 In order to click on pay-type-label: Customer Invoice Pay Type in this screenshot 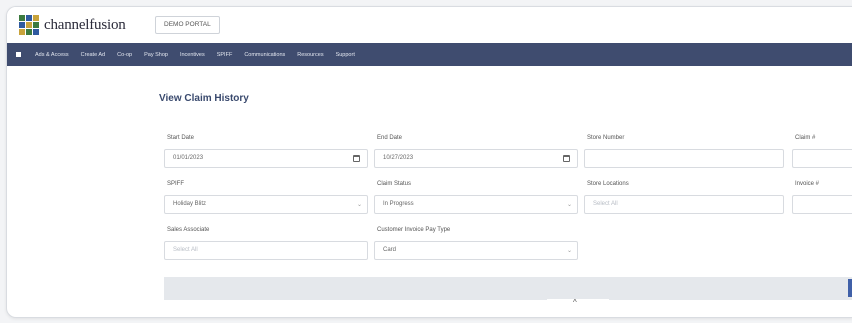, I will do `click(414, 230)`.